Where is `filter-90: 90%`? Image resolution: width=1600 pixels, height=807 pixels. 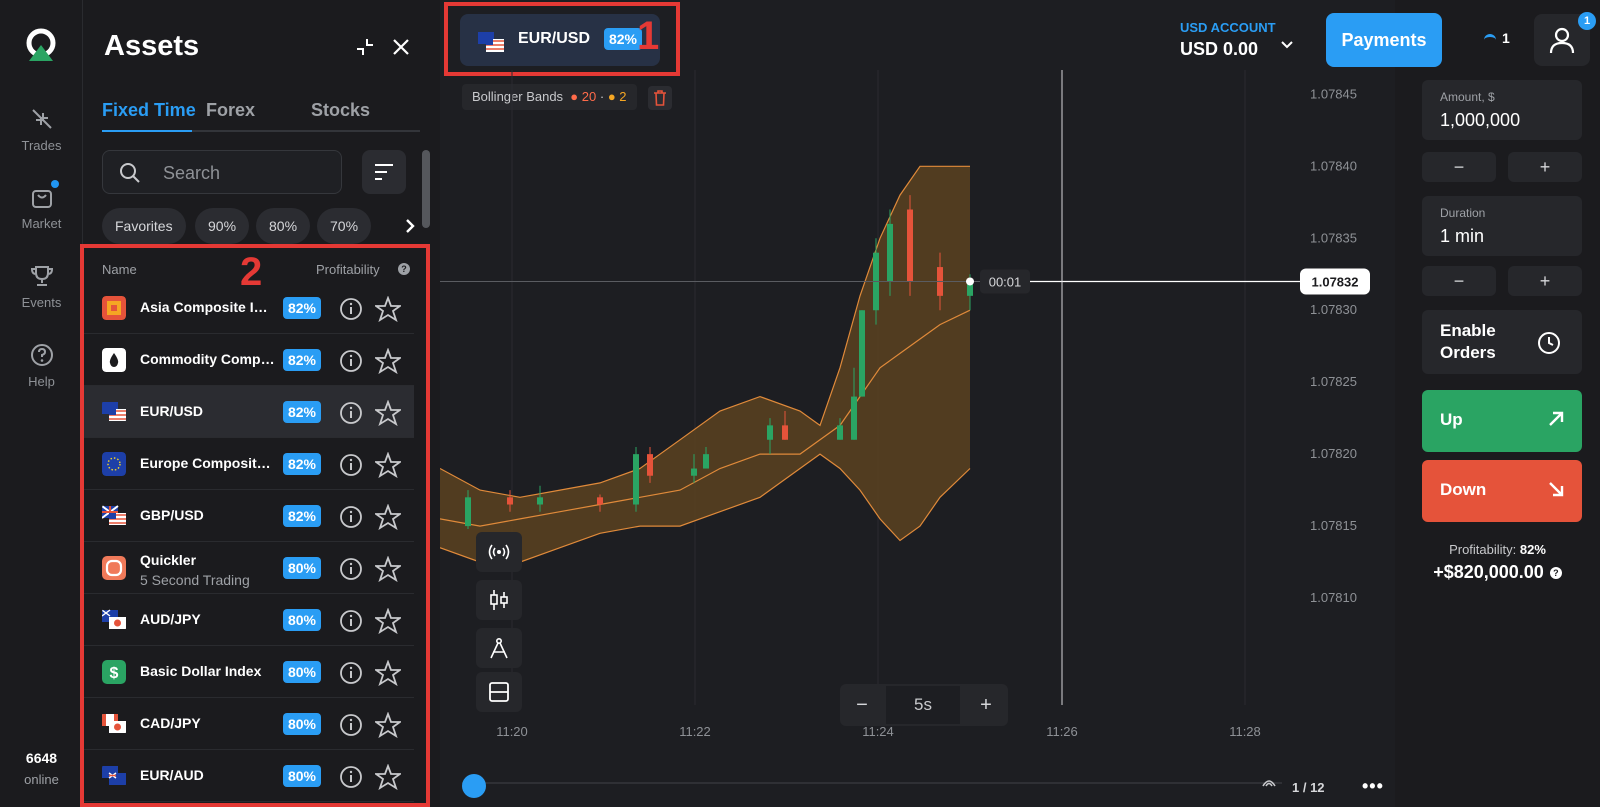
filter-90: 90% is located at coordinates (222, 226).